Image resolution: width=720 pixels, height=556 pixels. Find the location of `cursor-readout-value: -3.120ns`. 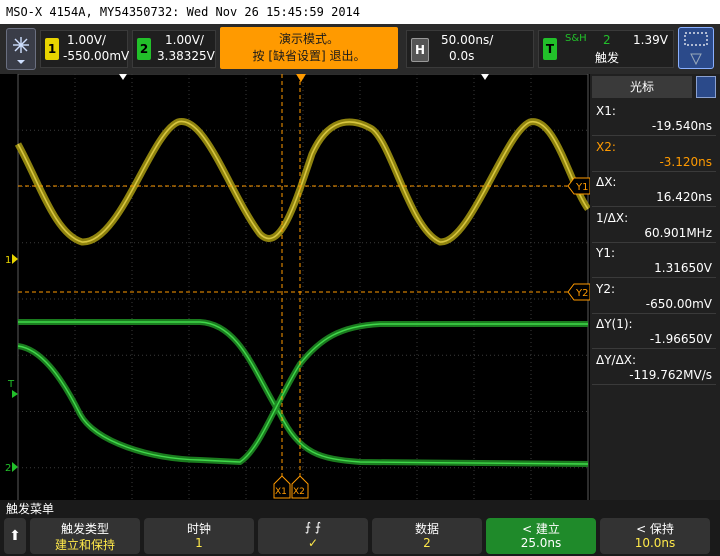

cursor-readout-value: -3.120ns is located at coordinates (685, 161).